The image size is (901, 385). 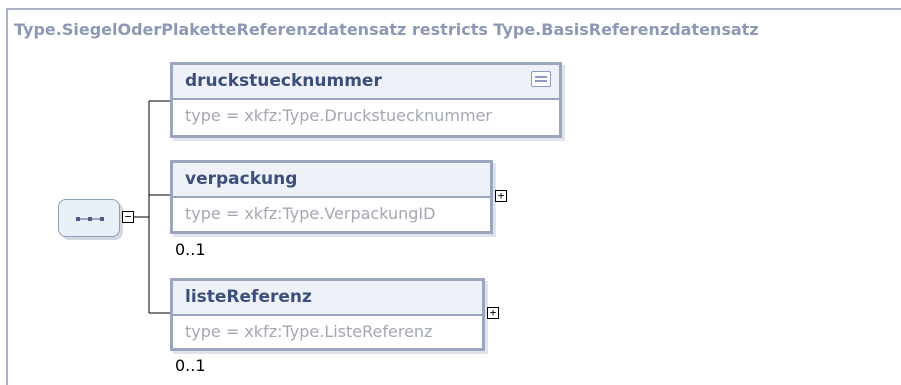 I want to click on verpackung-expand-toggle: +, so click(x=501, y=196).